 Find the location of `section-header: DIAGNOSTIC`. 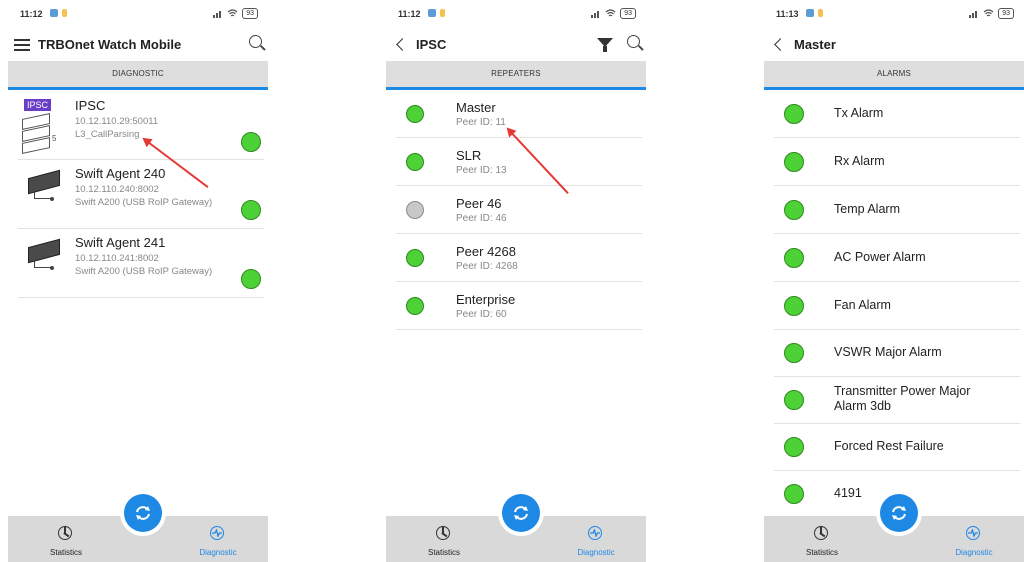

section-header: DIAGNOSTIC is located at coordinates (138, 75).